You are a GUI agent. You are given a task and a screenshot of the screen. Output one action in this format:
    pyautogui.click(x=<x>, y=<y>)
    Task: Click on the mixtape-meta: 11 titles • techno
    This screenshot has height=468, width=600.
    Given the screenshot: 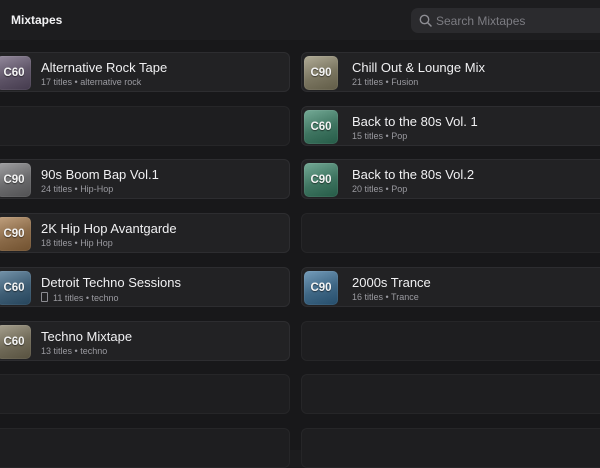 What is the action you would take?
    pyautogui.click(x=80, y=297)
    